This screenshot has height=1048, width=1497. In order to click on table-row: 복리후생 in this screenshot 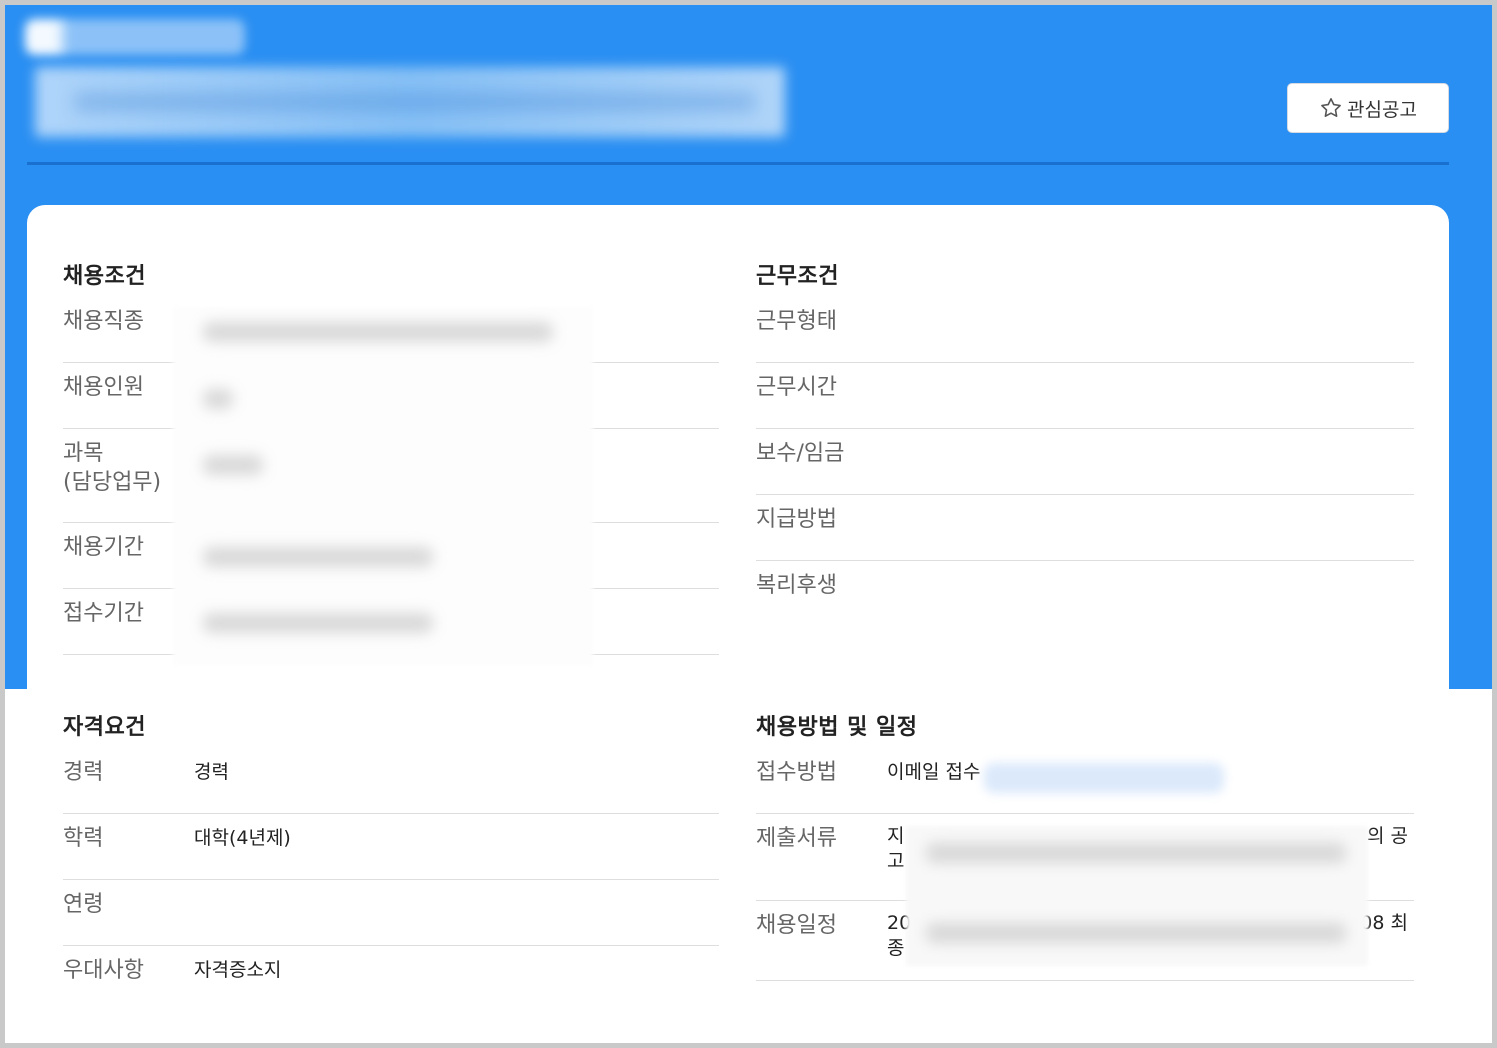, I will do `click(1085, 594)`.